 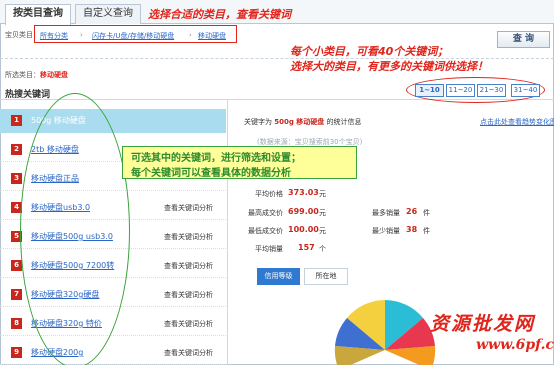 I want to click on page-button-31-40: 31~40, so click(x=525, y=90).